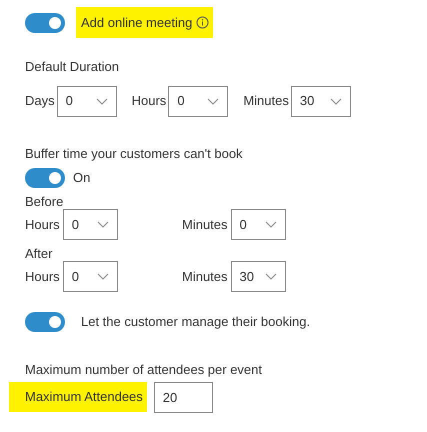  I want to click on label: Add online meeting, so click(136, 23).